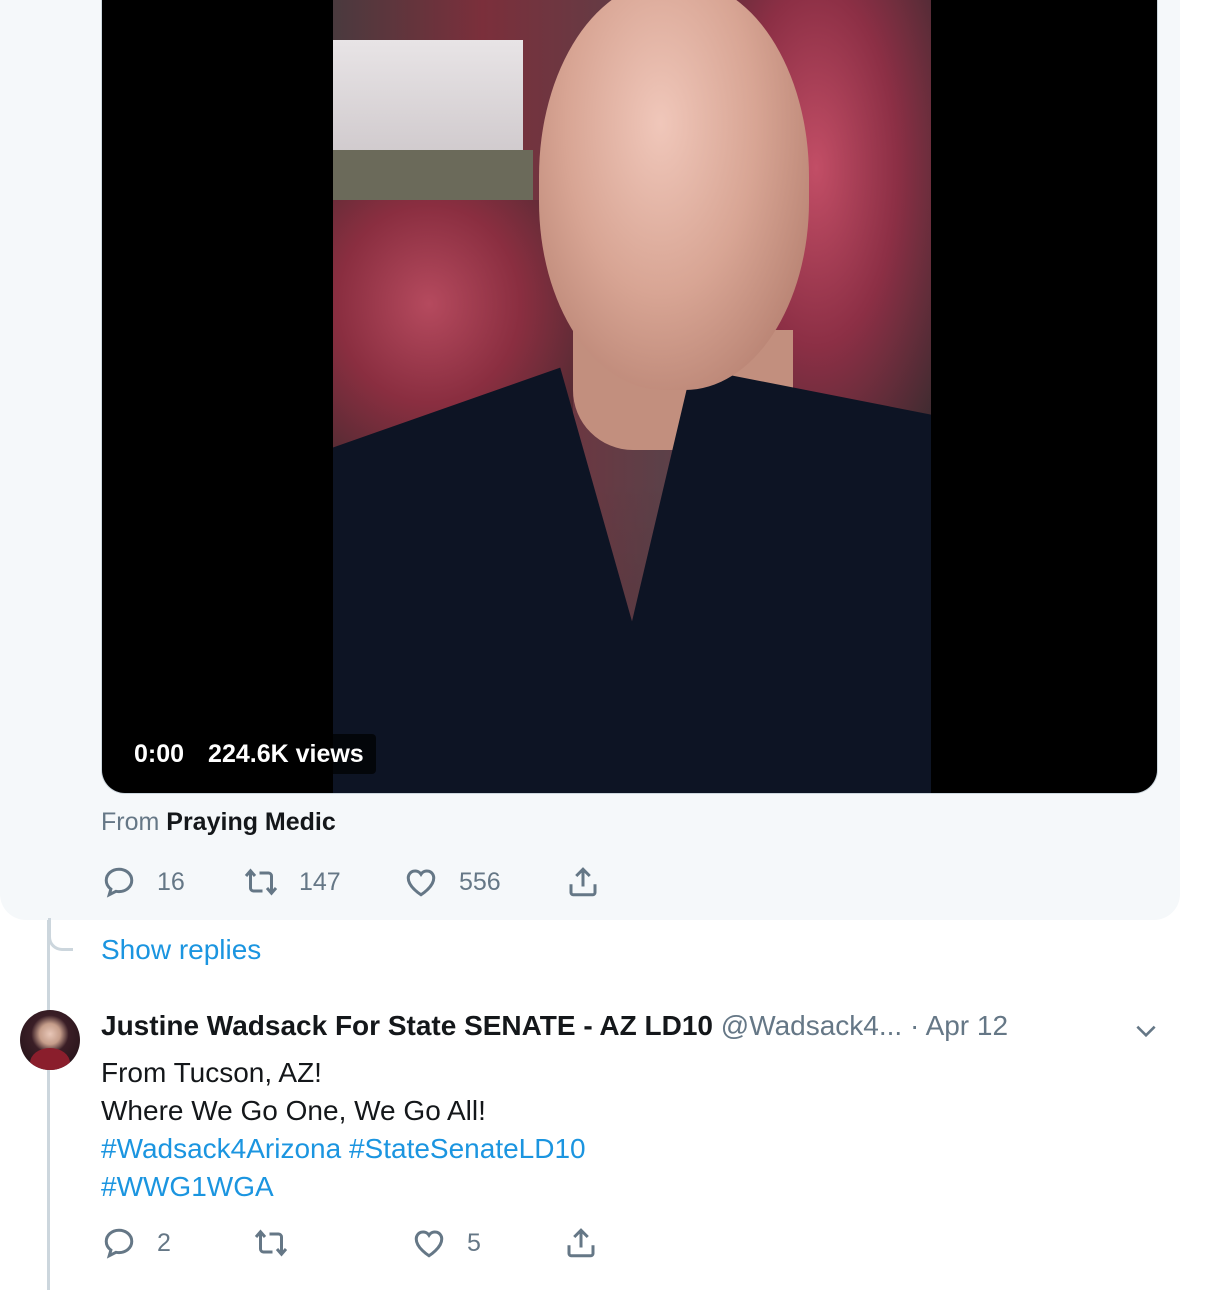 This screenshot has height=1290, width=1218. What do you see at coordinates (332, 1243) in the screenshot?
I see `retweet-button` at bounding box center [332, 1243].